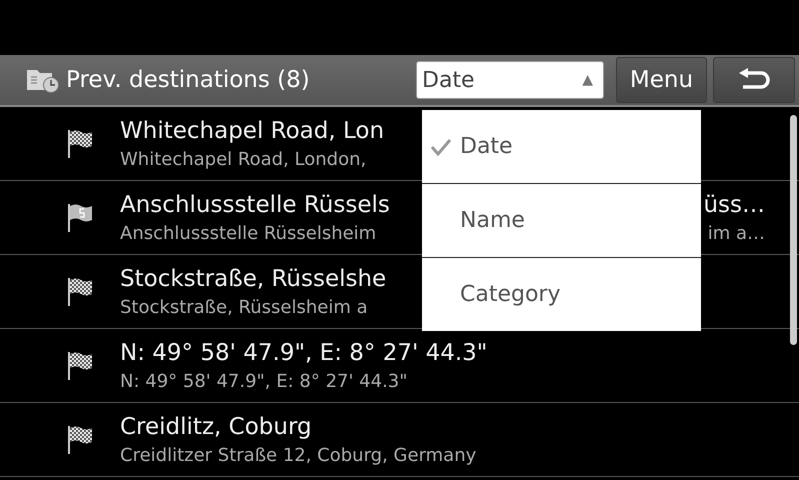 This screenshot has height=480, width=799. What do you see at coordinates (80, 218) in the screenshot?
I see `flag-icon` at bounding box center [80, 218].